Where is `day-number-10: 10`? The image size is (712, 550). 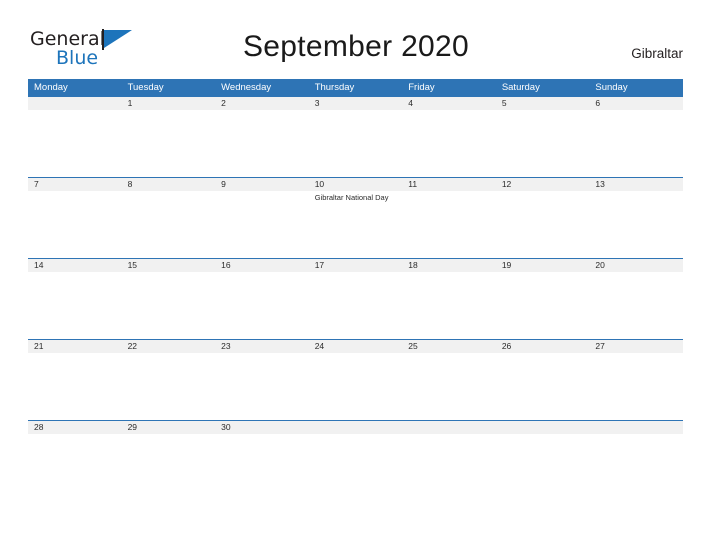 day-number-10: 10 is located at coordinates (356, 184).